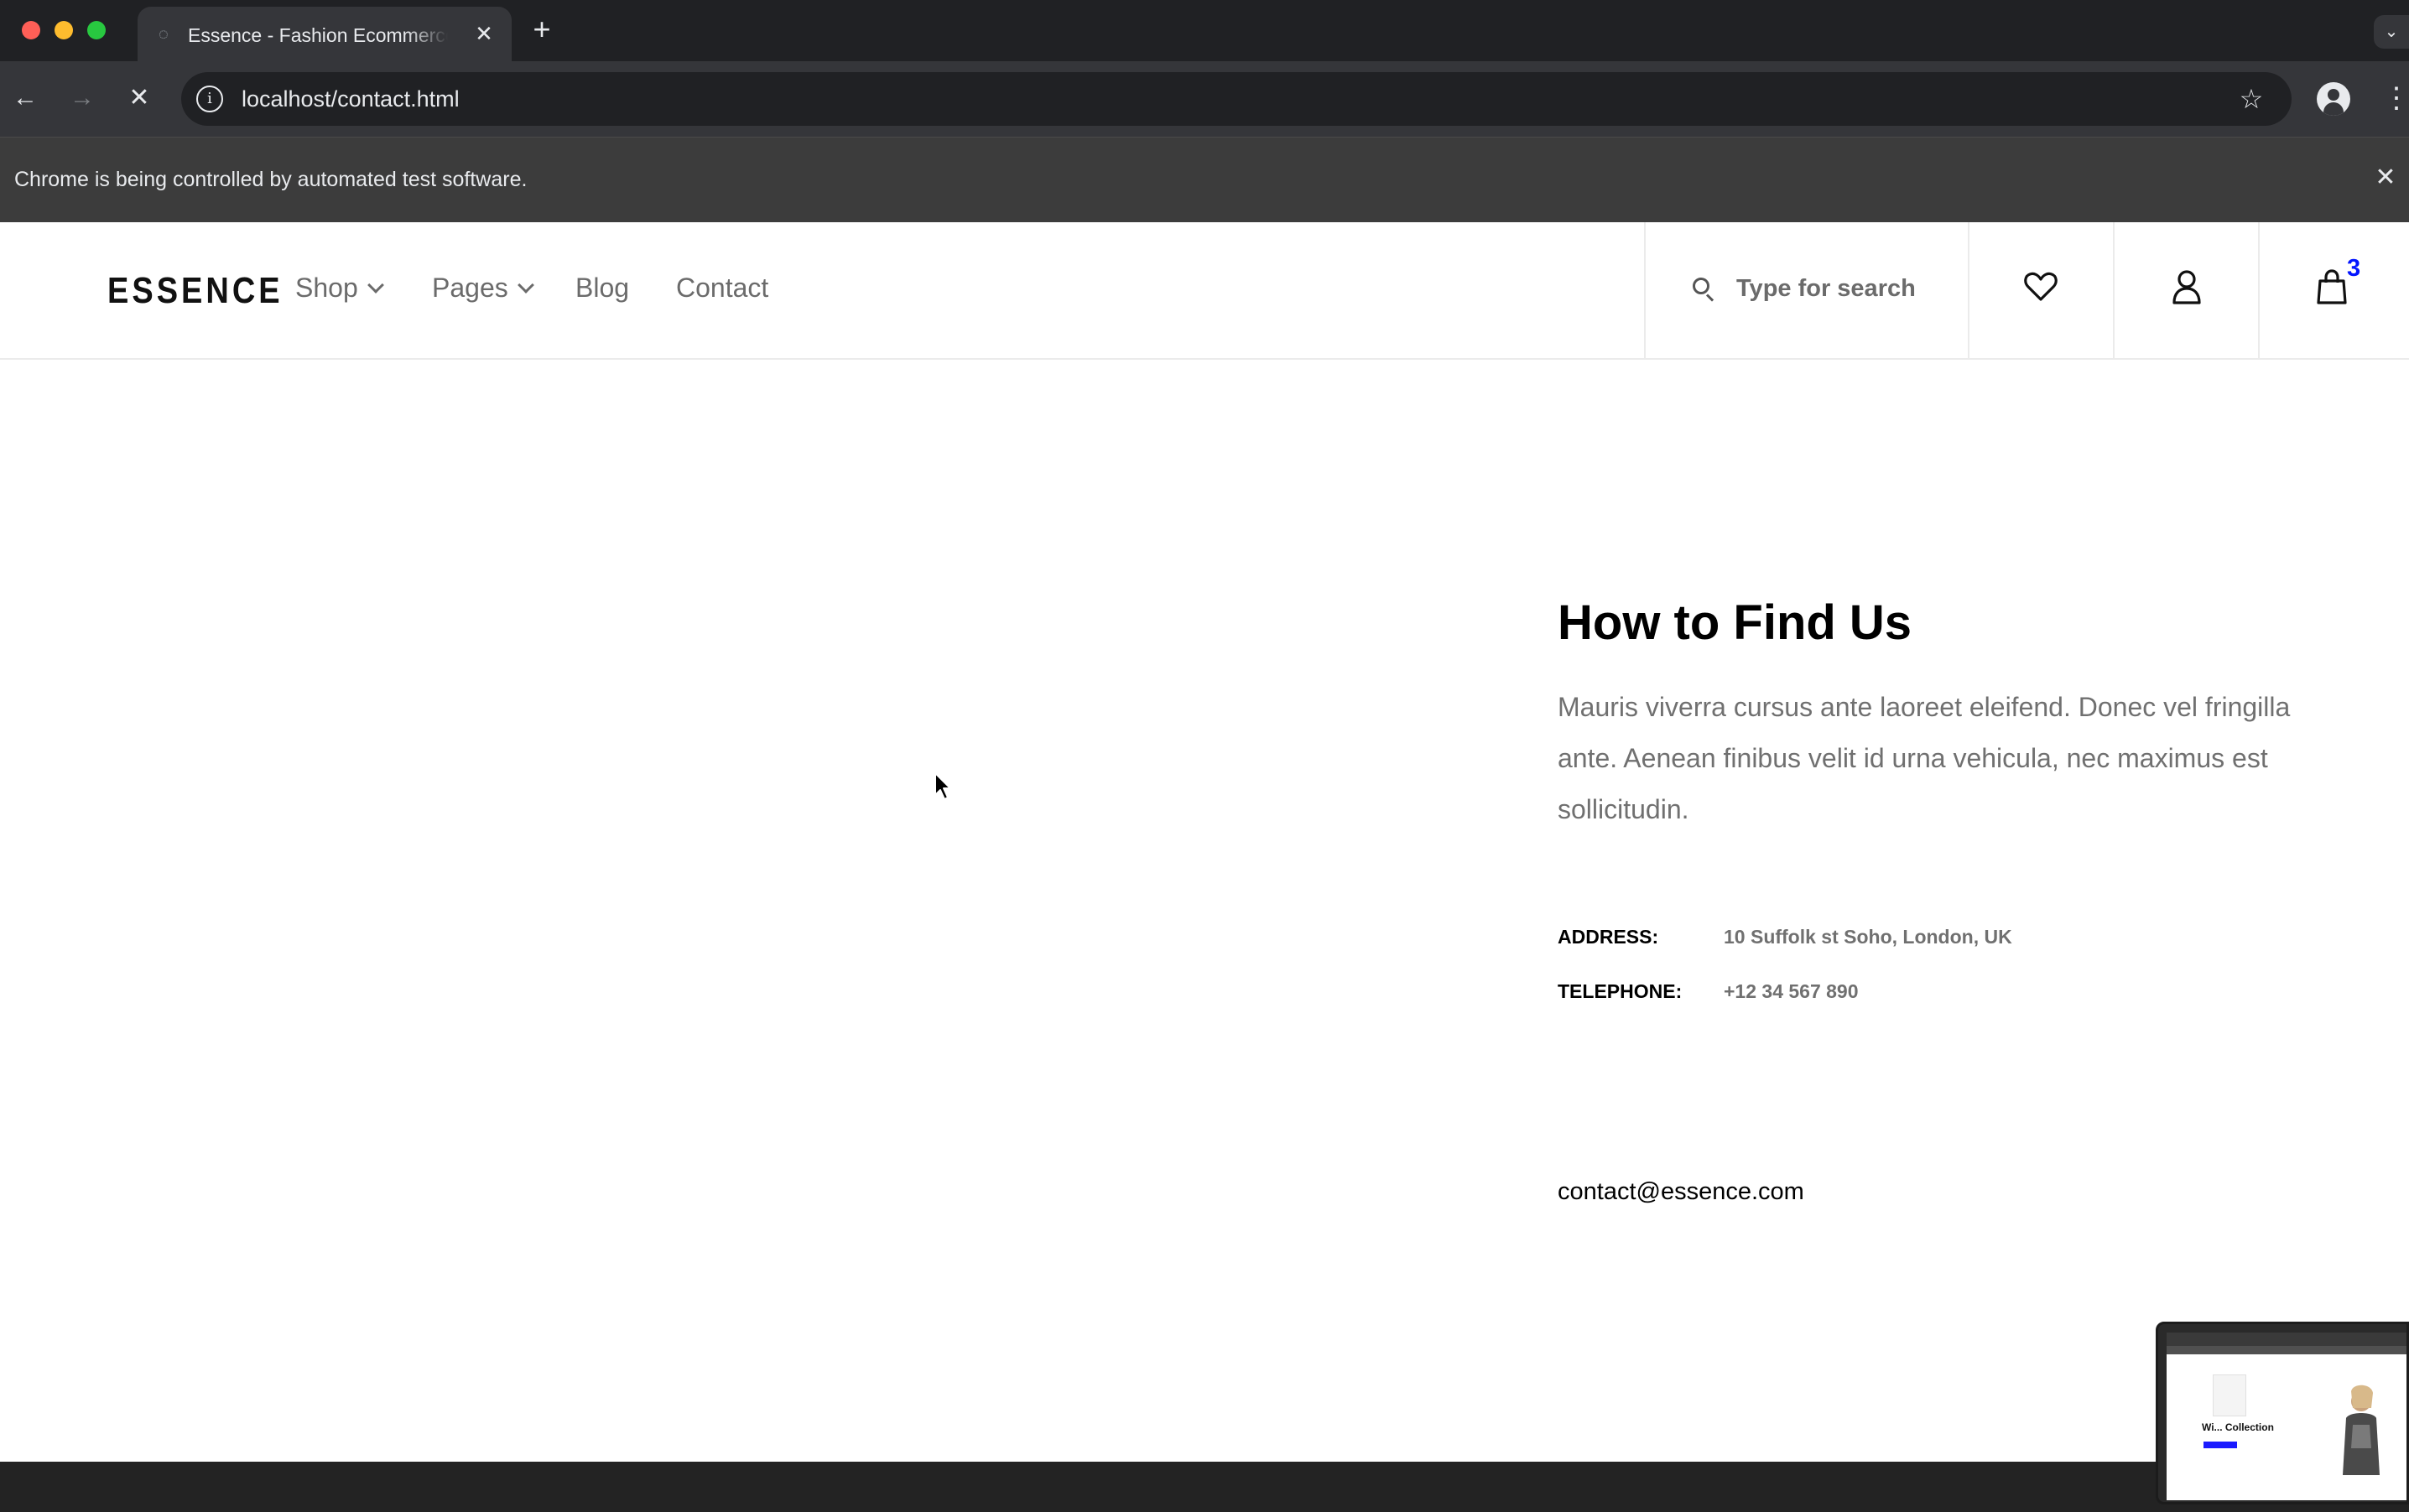  Describe the element at coordinates (2286, 1417) in the screenshot. I see `thumbnail-page: Wi... Collection` at that location.